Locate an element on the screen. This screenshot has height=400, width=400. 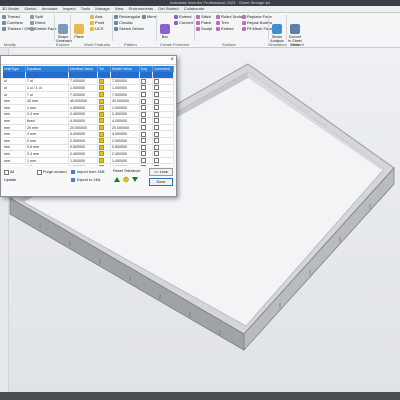
cell-equation: 20 mm is located at coordinates (47, 128).